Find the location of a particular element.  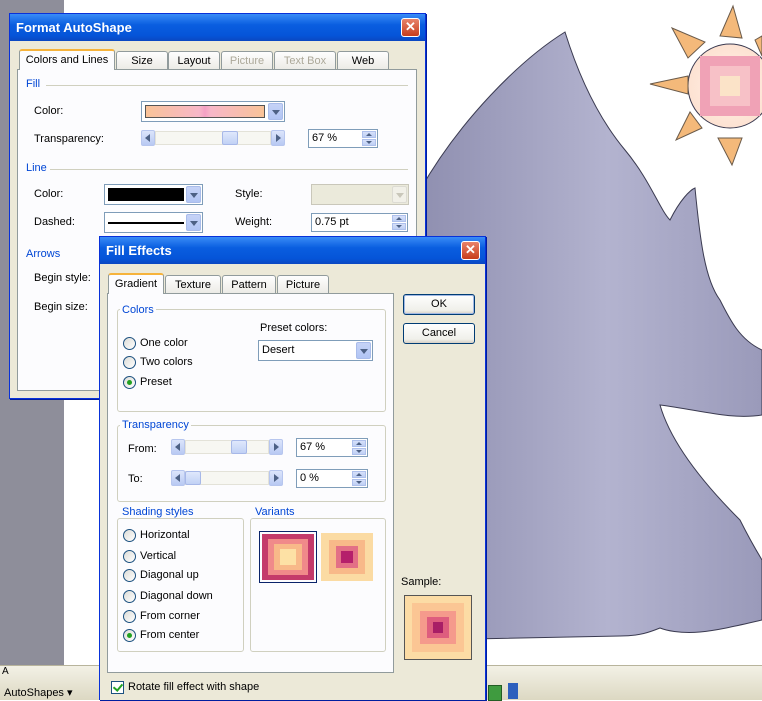

from-corner-label: From corner is located at coordinates (170, 616).